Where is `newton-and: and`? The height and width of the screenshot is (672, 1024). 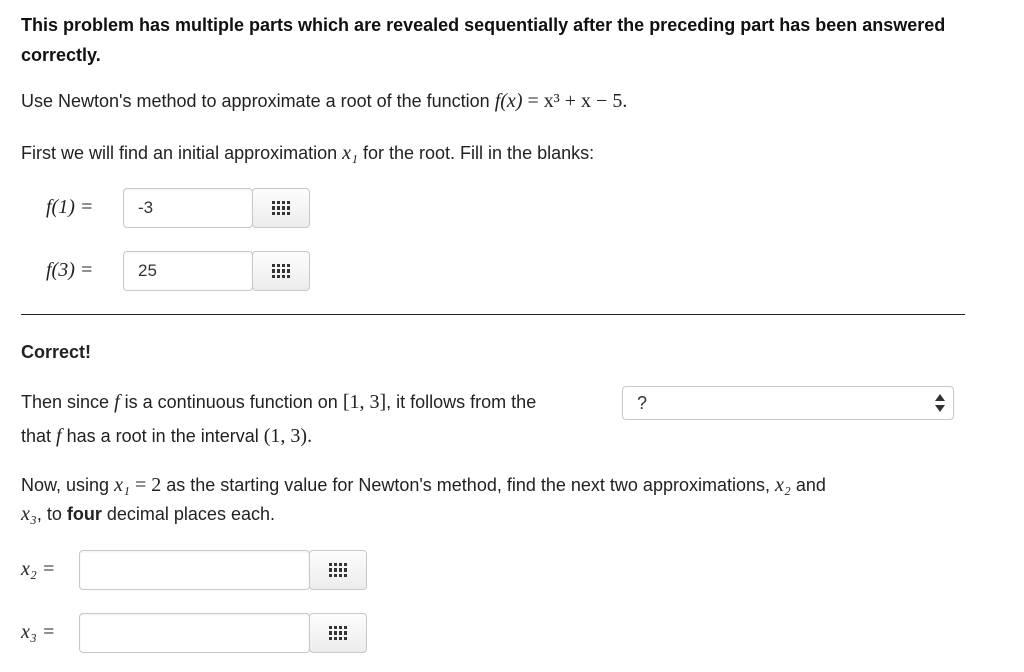 newton-and: and is located at coordinates (810, 485).